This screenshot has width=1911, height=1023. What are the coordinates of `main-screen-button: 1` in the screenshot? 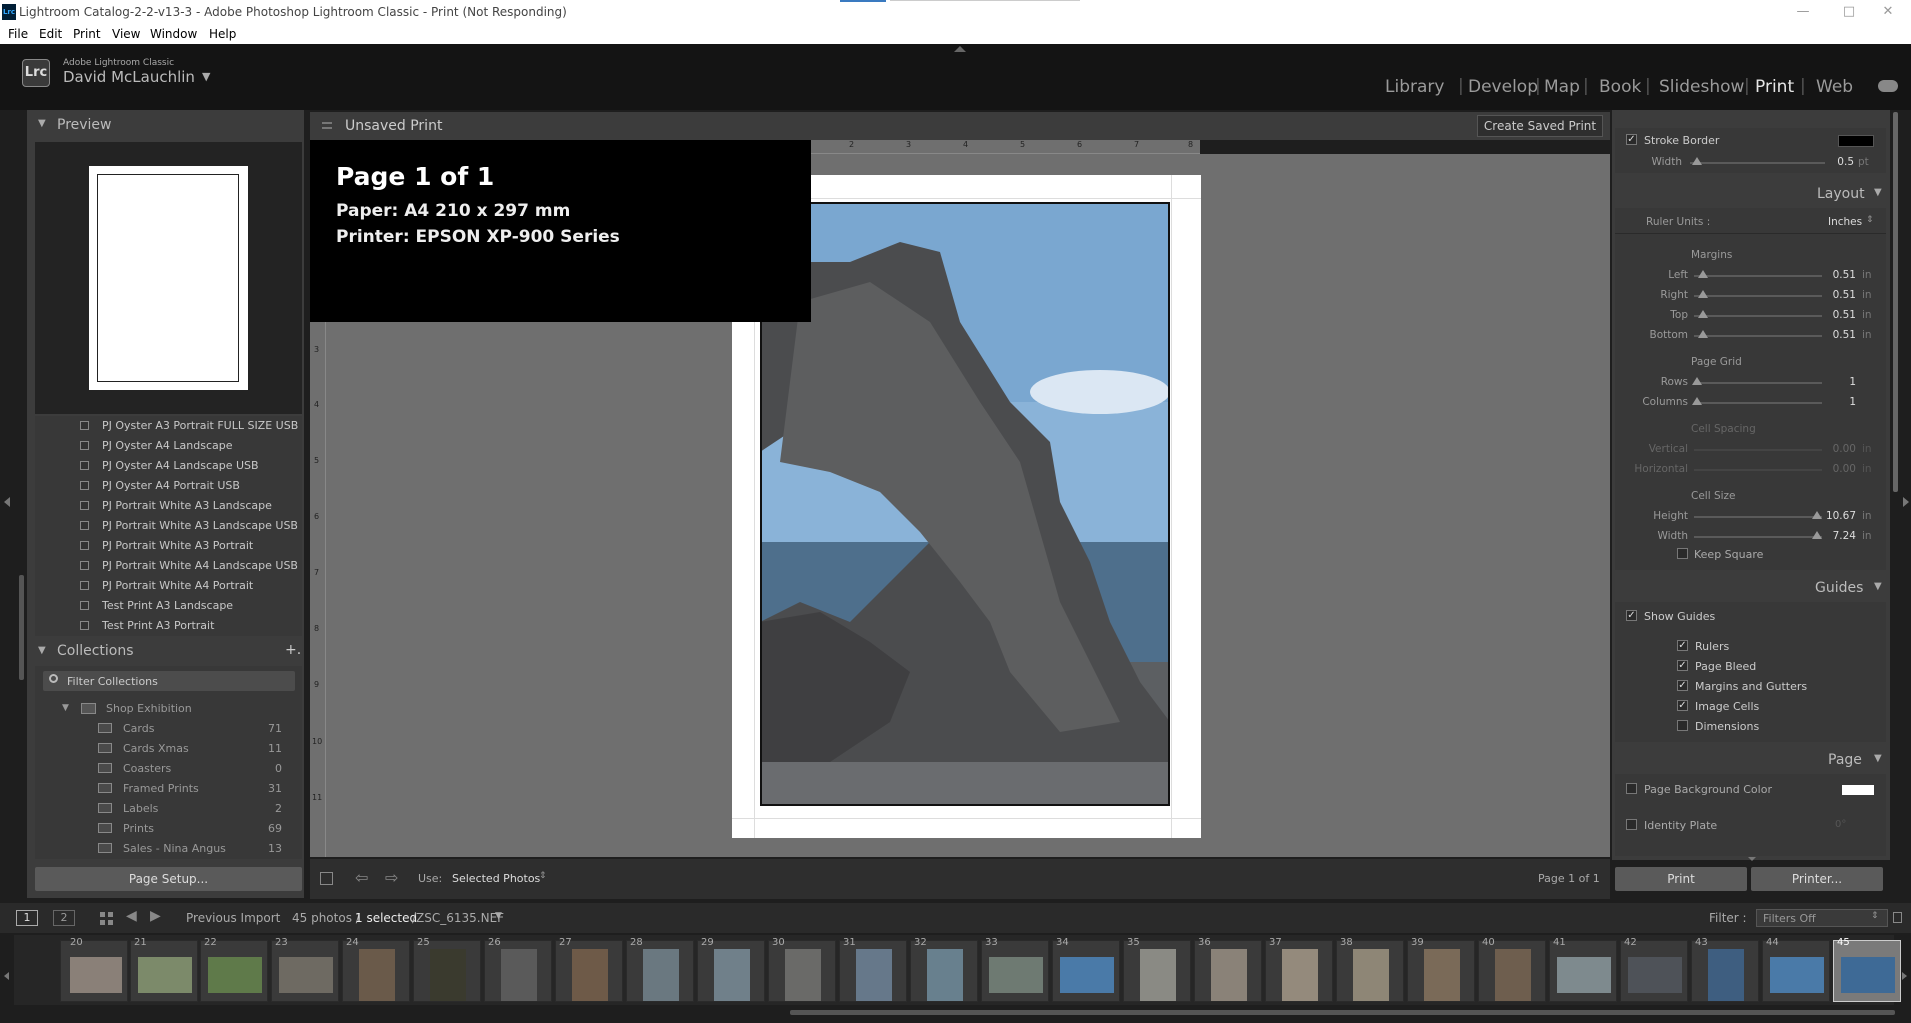 It's located at (27, 918).